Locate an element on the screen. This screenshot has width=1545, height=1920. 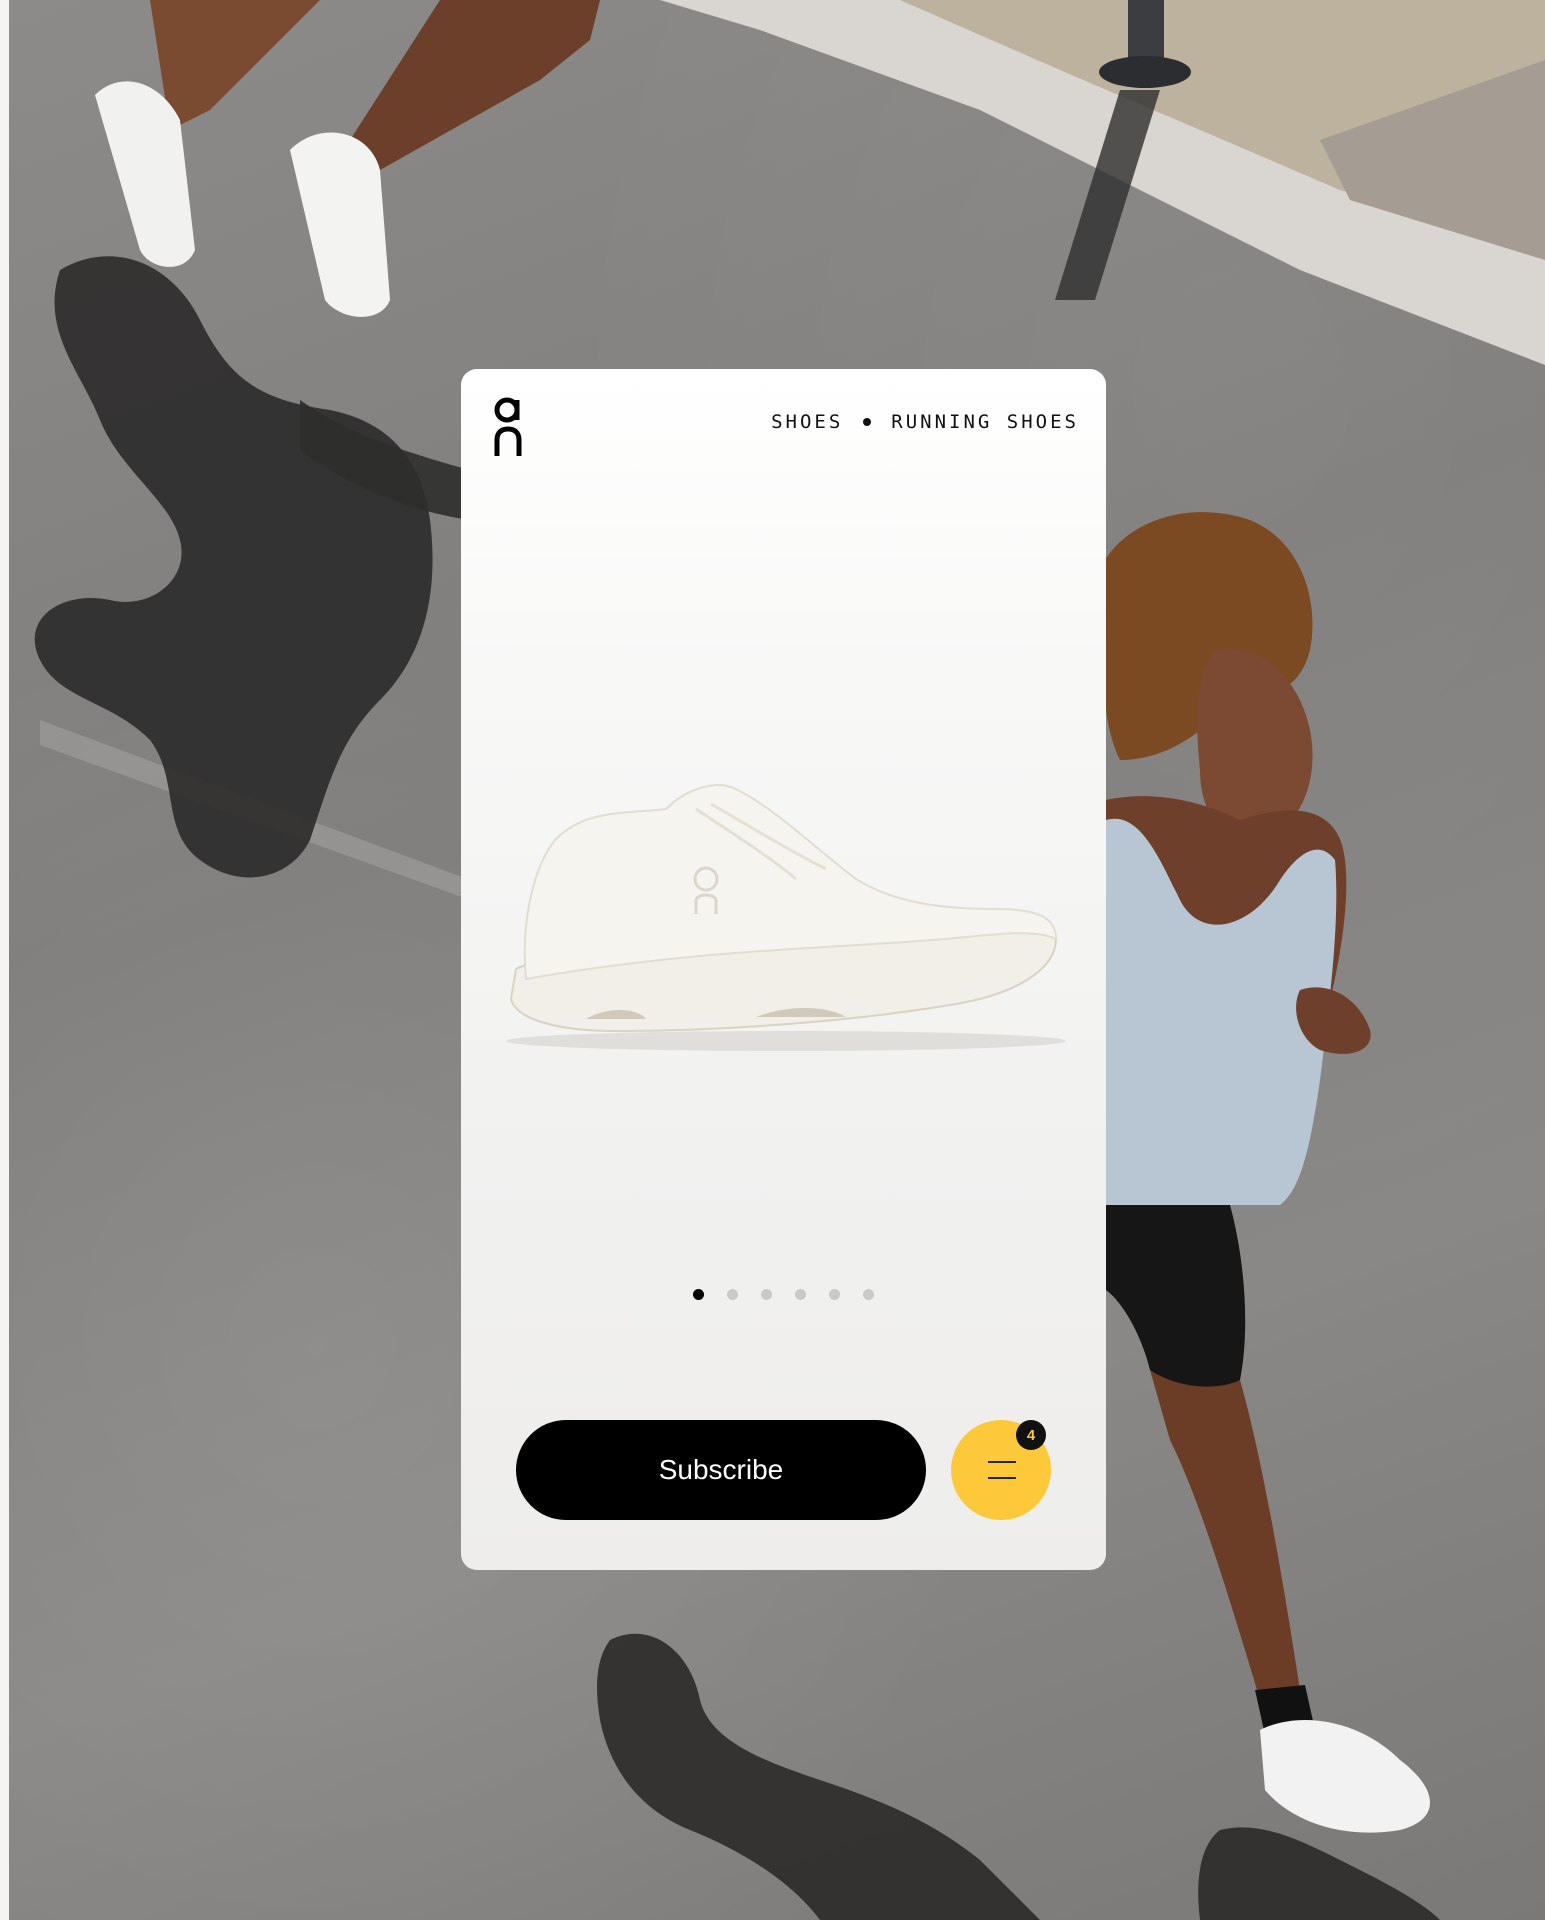
breadcrumb-item-shoes: SHOES is located at coordinates (807, 422).